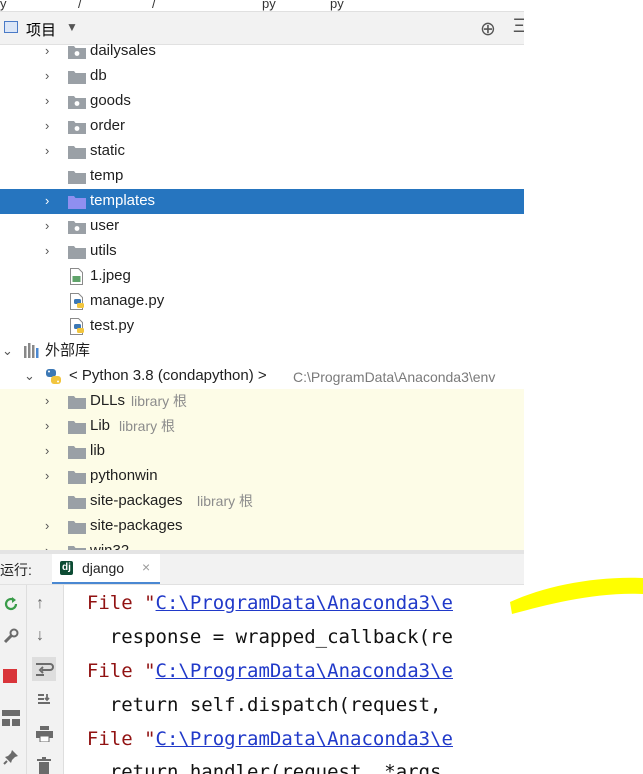 The width and height of the screenshot is (643, 774). I want to click on up-arrow-icon: ↑, so click(40, 604).